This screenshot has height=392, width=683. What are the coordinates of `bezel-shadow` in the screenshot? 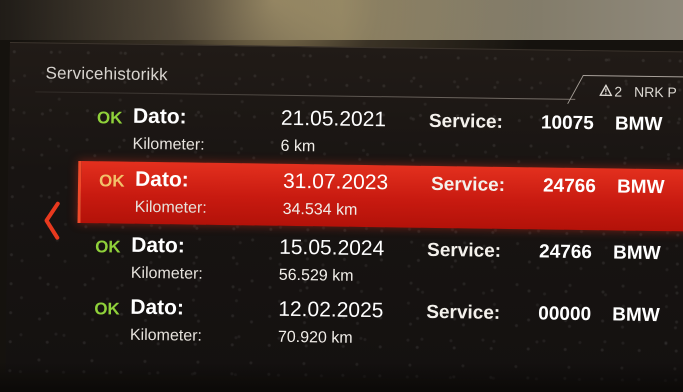 It's located at (341, 377).